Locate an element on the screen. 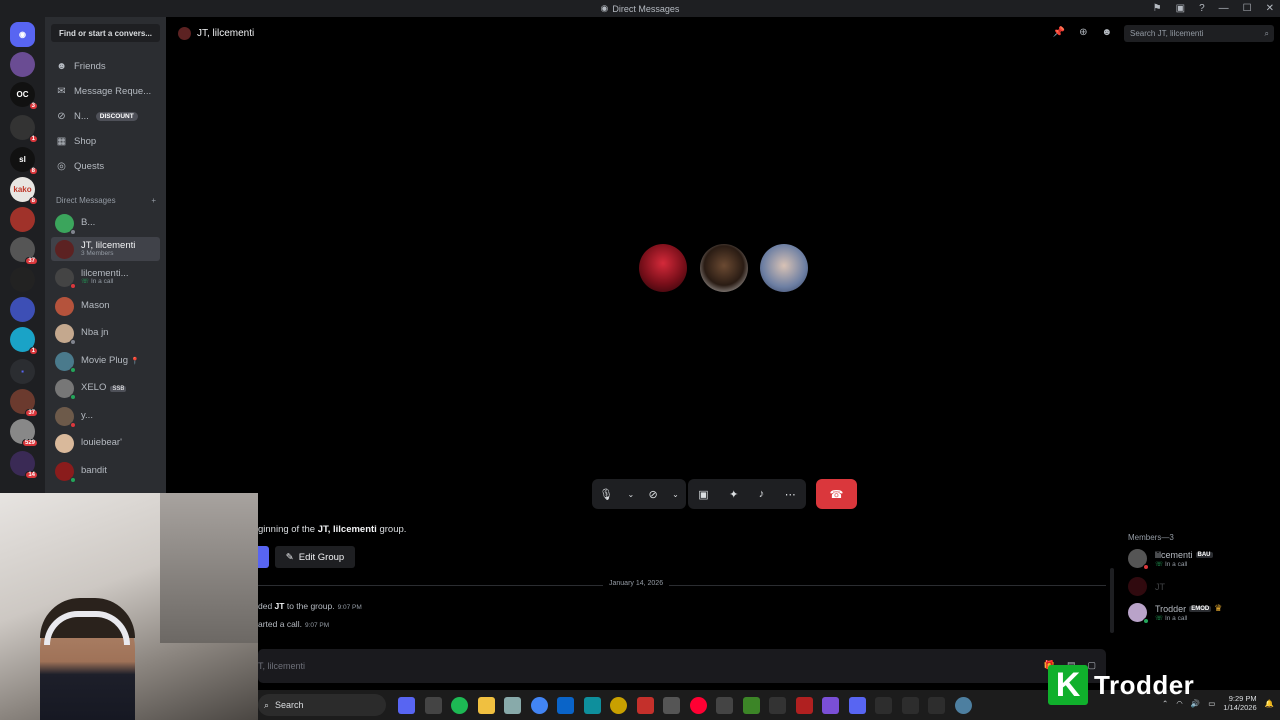 The height and width of the screenshot is (720, 1280). activities-icon: ✦ is located at coordinates (733, 494).